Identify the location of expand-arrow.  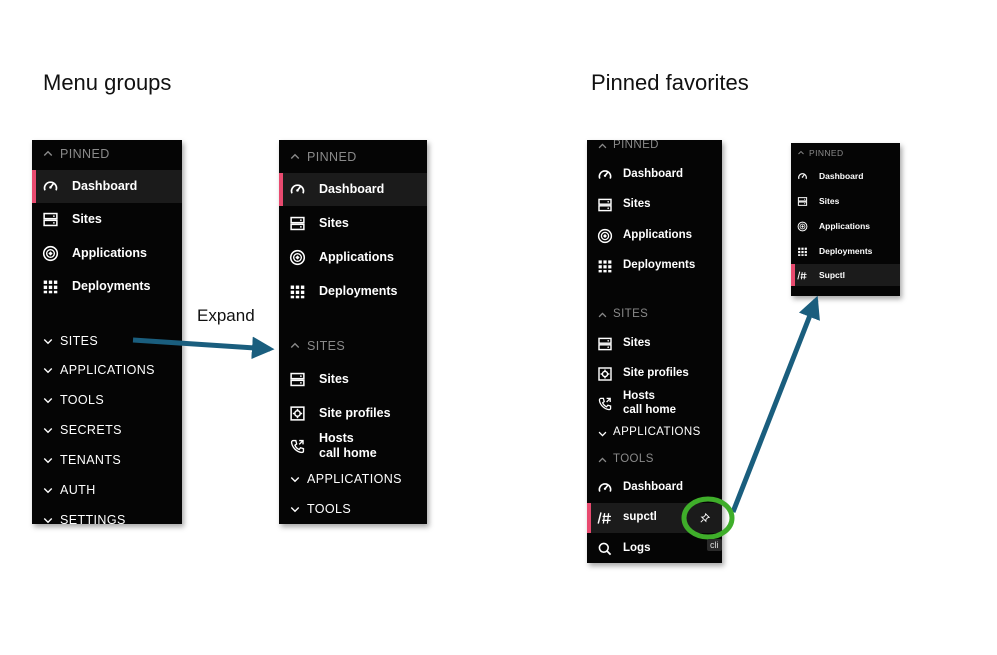
(203, 348).